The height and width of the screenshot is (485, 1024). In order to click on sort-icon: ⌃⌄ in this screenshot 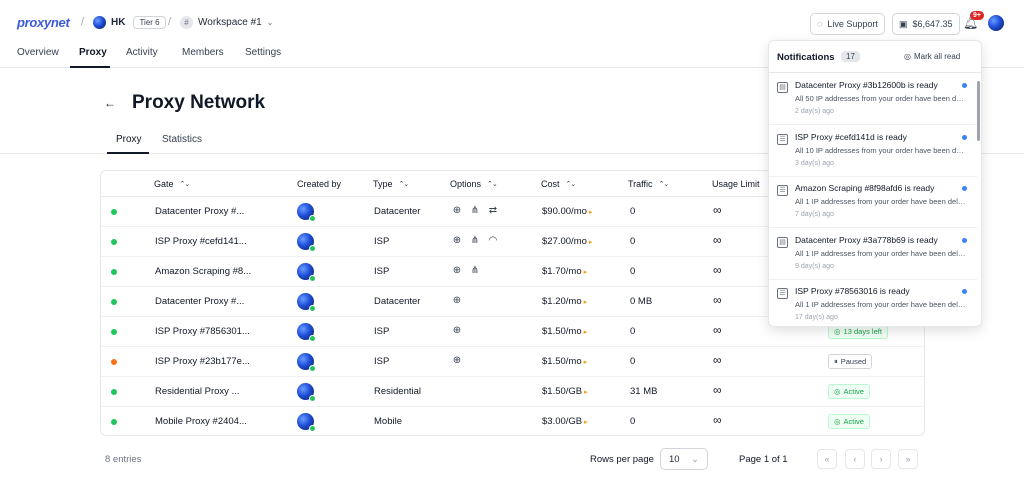, I will do `click(571, 184)`.